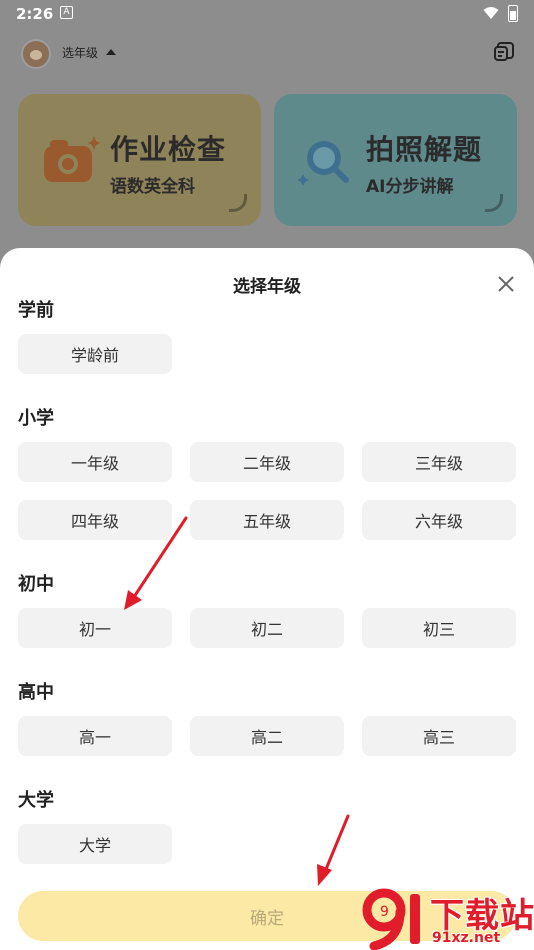 This screenshot has width=534, height=950. I want to click on history-icon, so click(504, 52).